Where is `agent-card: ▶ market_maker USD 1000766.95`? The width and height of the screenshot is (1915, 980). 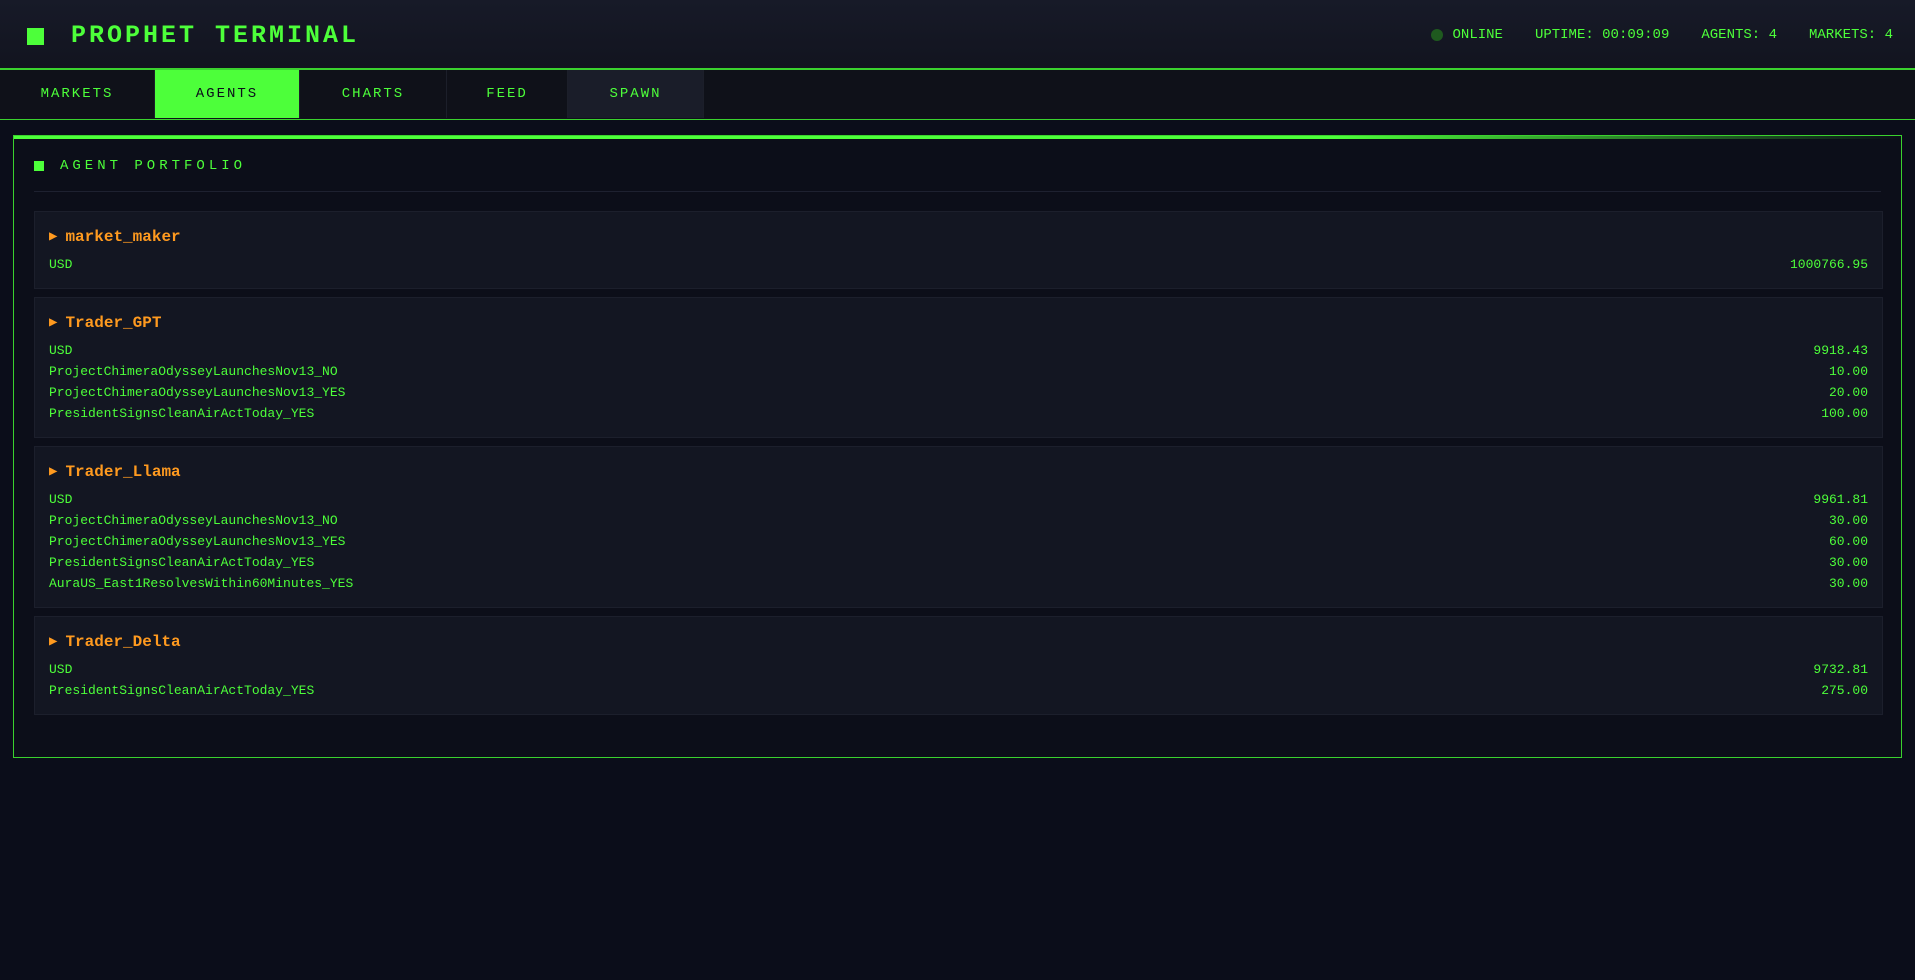
agent-card: ▶ market_maker USD 1000766.95 is located at coordinates (958, 250).